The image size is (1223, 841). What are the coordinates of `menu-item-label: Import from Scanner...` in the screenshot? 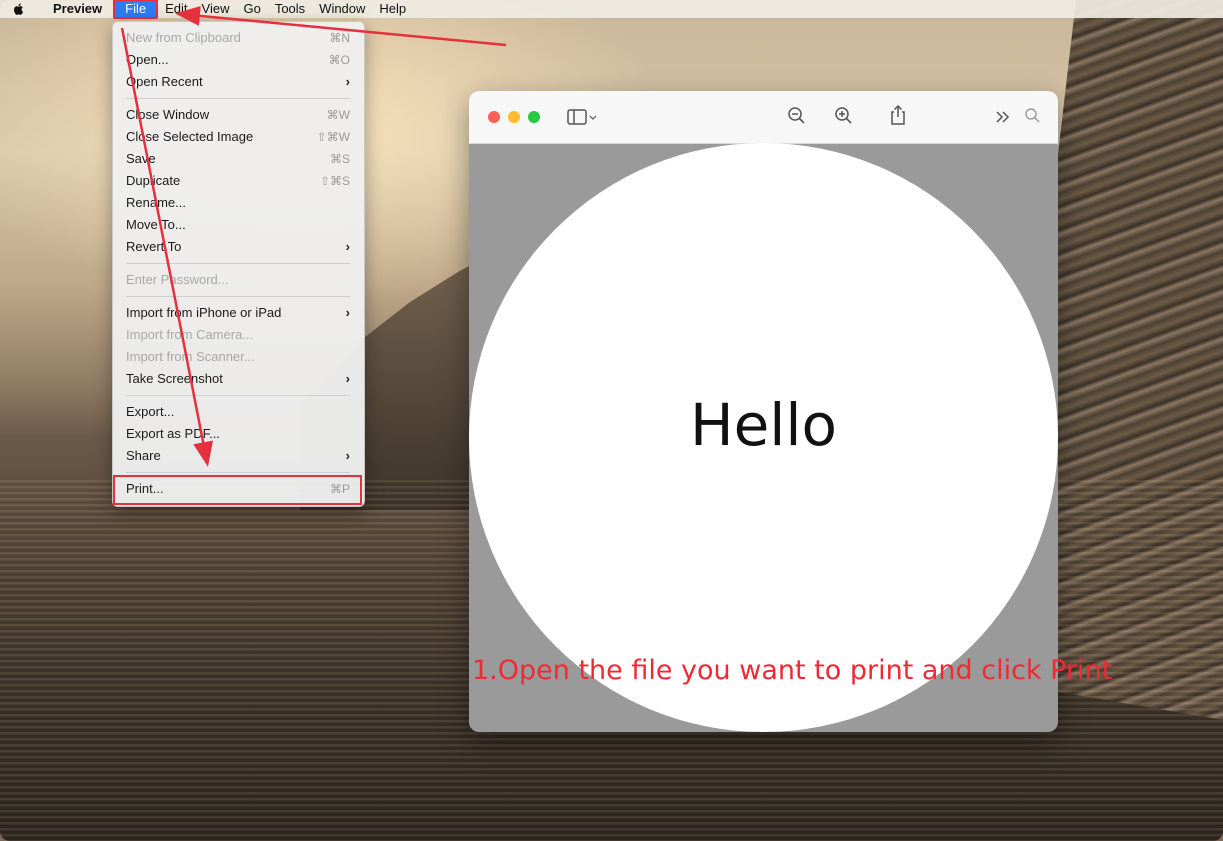 It's located at (190, 356).